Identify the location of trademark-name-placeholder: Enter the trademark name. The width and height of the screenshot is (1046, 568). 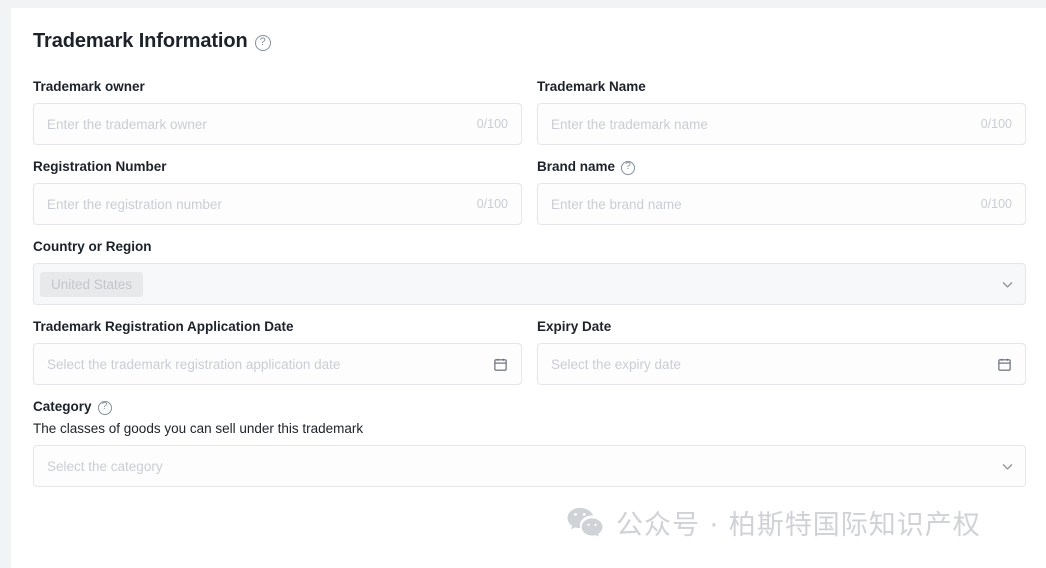
(629, 124).